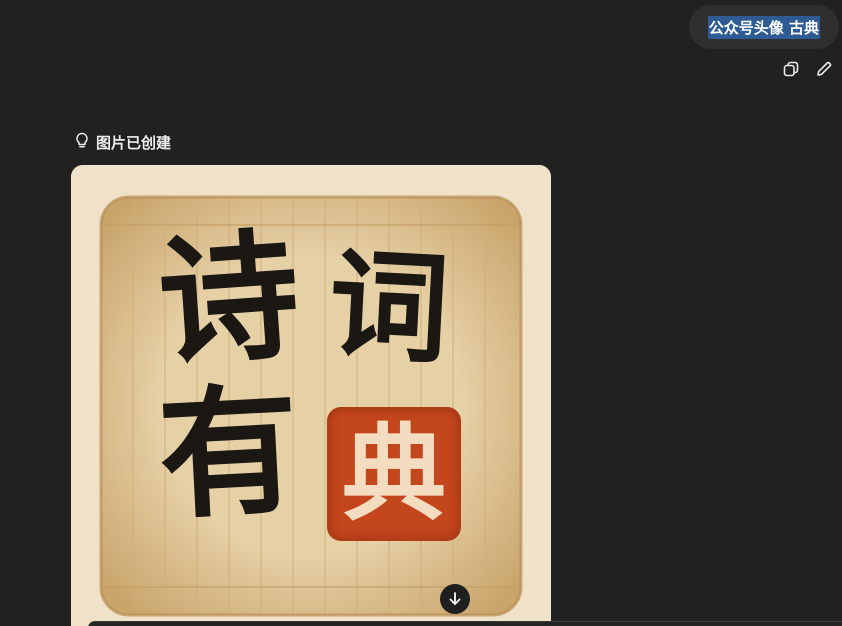  What do you see at coordinates (807, 69) in the screenshot?
I see `message-actions` at bounding box center [807, 69].